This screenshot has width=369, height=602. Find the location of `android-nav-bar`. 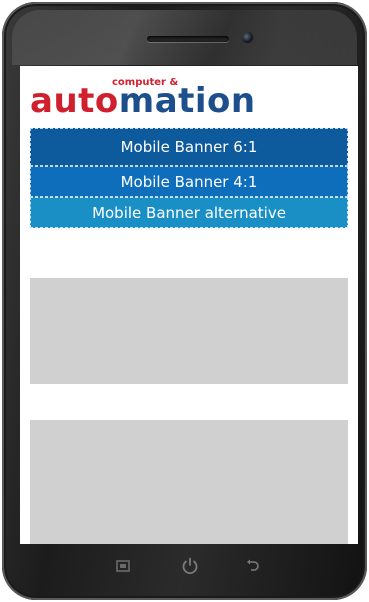

android-nav-bar is located at coordinates (189, 566).